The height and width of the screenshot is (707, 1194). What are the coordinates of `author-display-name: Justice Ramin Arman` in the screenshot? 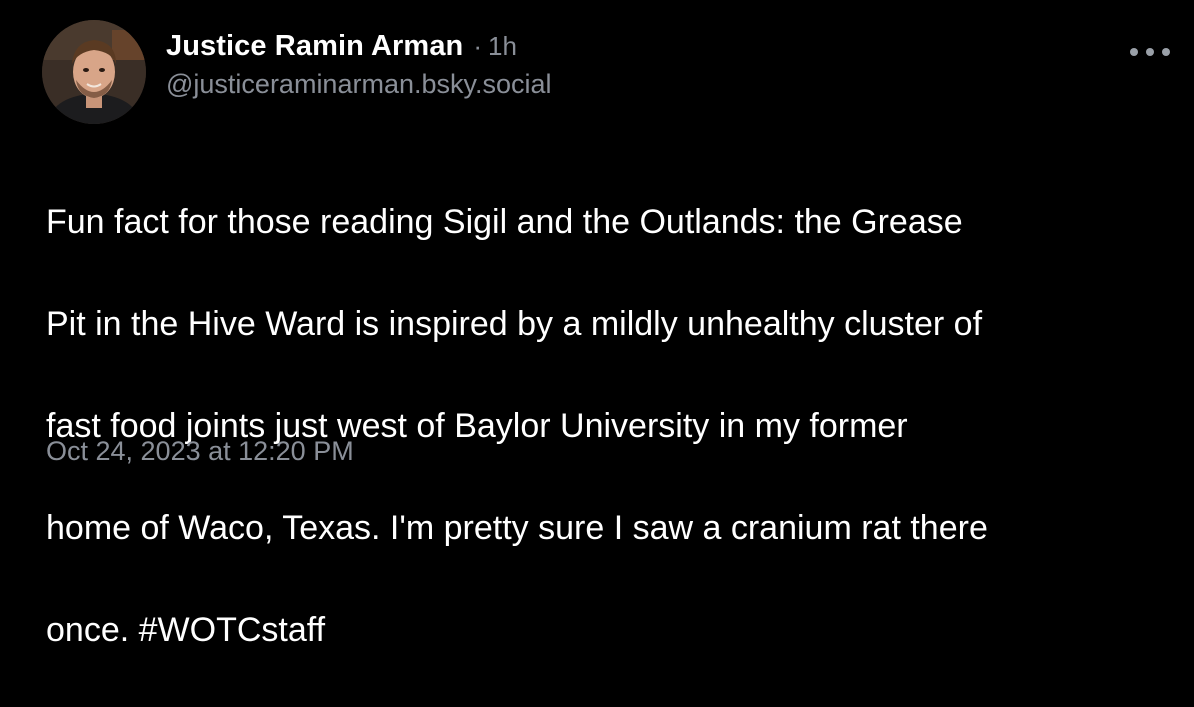 It's located at (314, 46).